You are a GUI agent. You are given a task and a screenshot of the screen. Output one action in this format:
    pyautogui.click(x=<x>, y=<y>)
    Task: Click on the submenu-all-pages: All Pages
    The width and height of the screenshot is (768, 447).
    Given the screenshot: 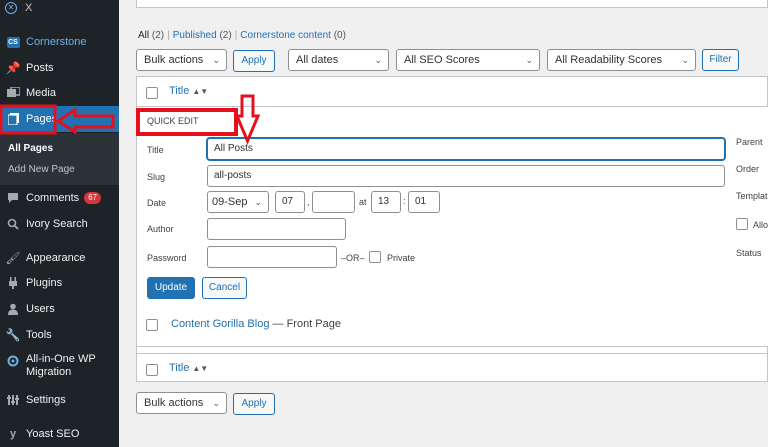 What is the action you would take?
    pyautogui.click(x=30, y=148)
    